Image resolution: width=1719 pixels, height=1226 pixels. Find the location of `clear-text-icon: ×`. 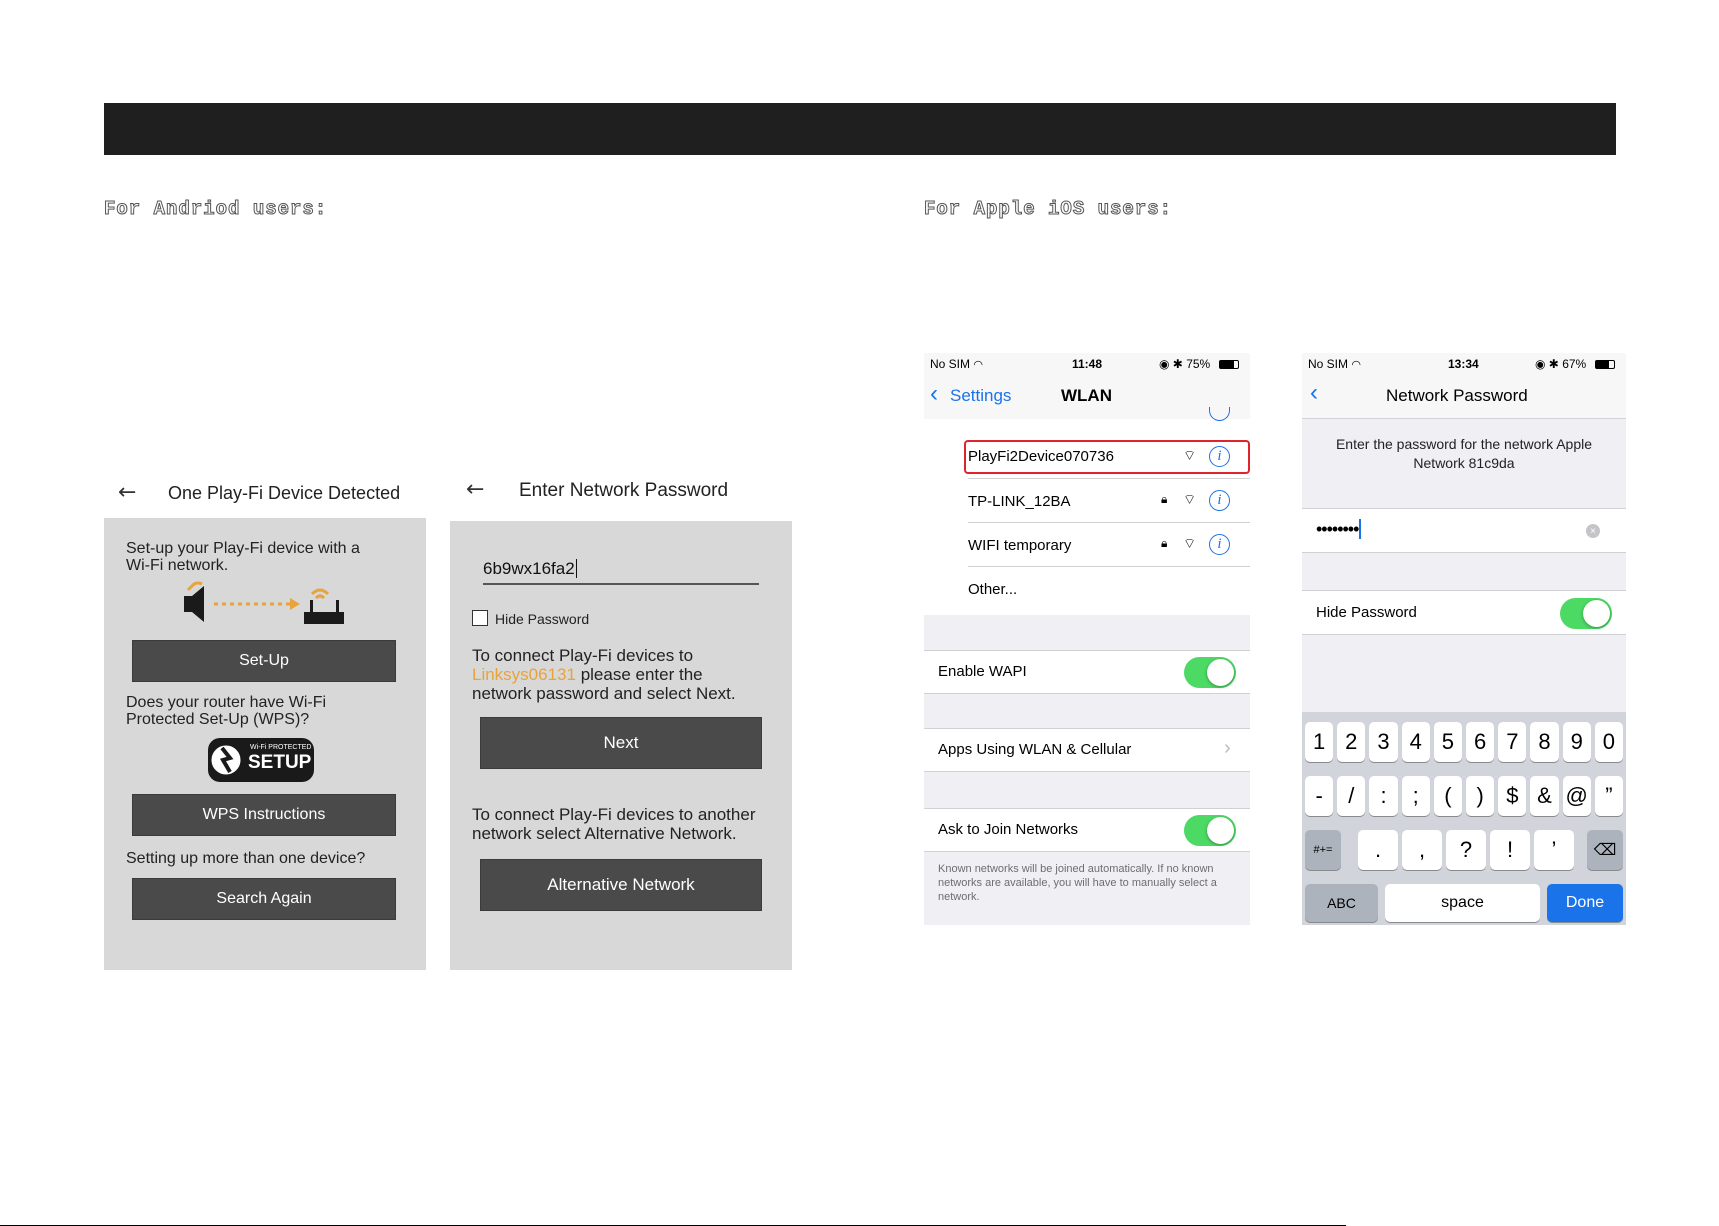

clear-text-icon: × is located at coordinates (1593, 531).